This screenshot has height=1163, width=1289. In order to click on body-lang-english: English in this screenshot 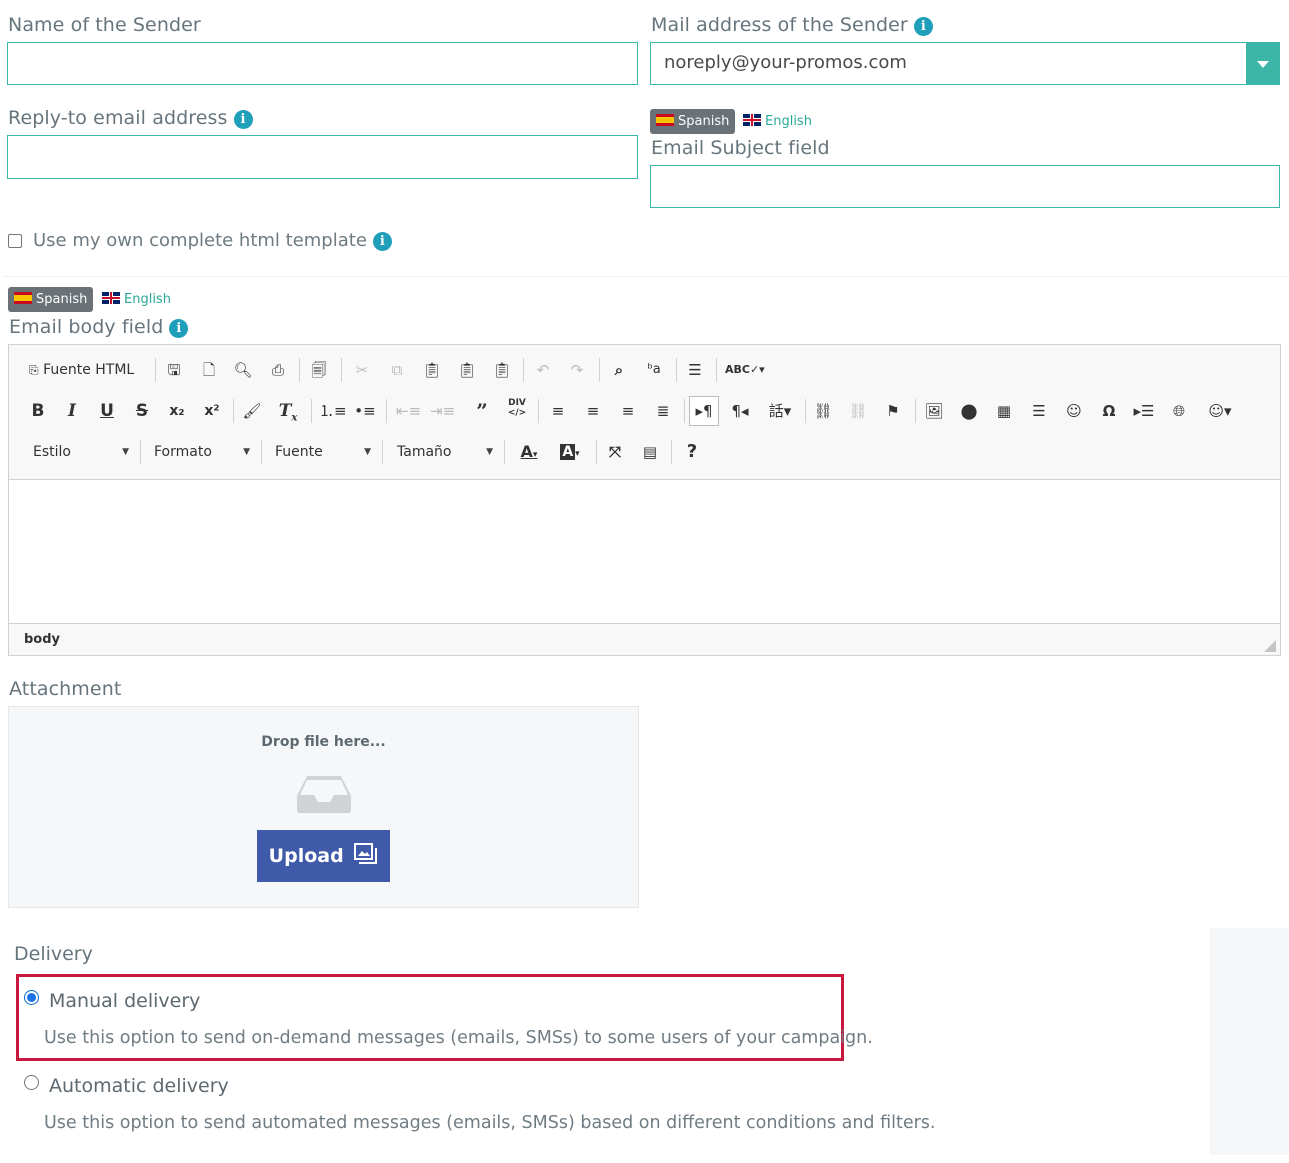, I will do `click(136, 299)`.